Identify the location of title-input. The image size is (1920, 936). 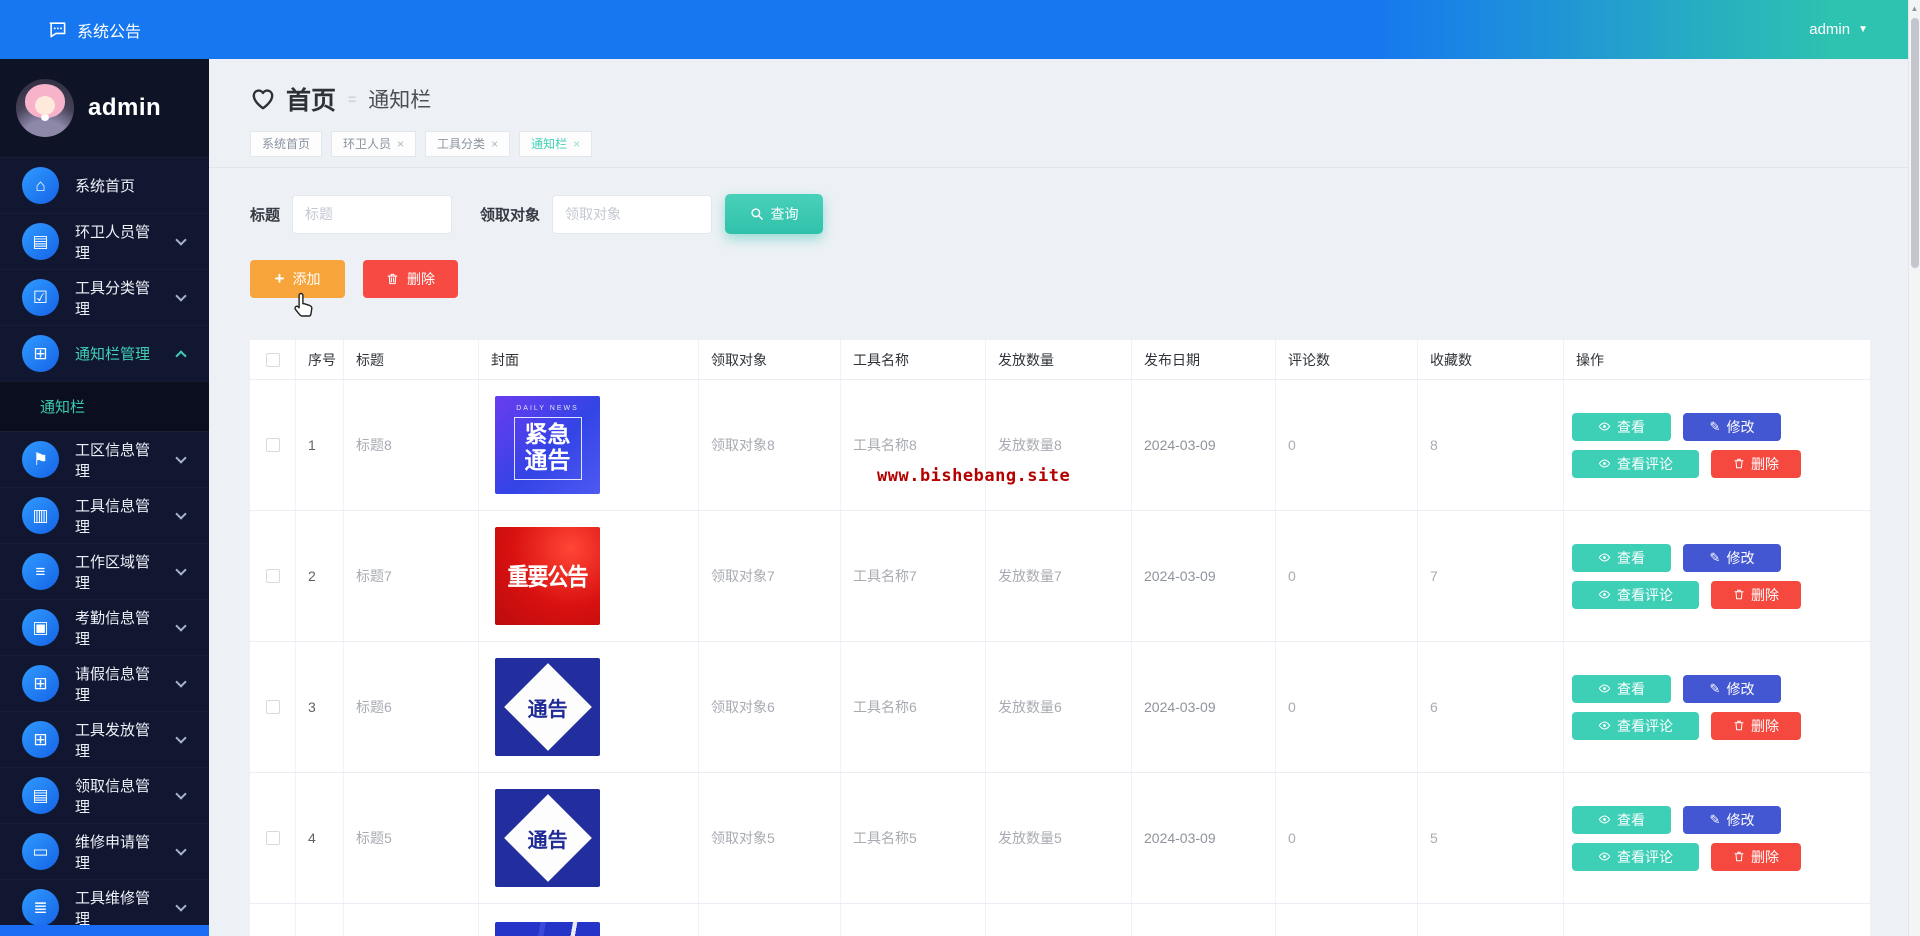
(372, 214).